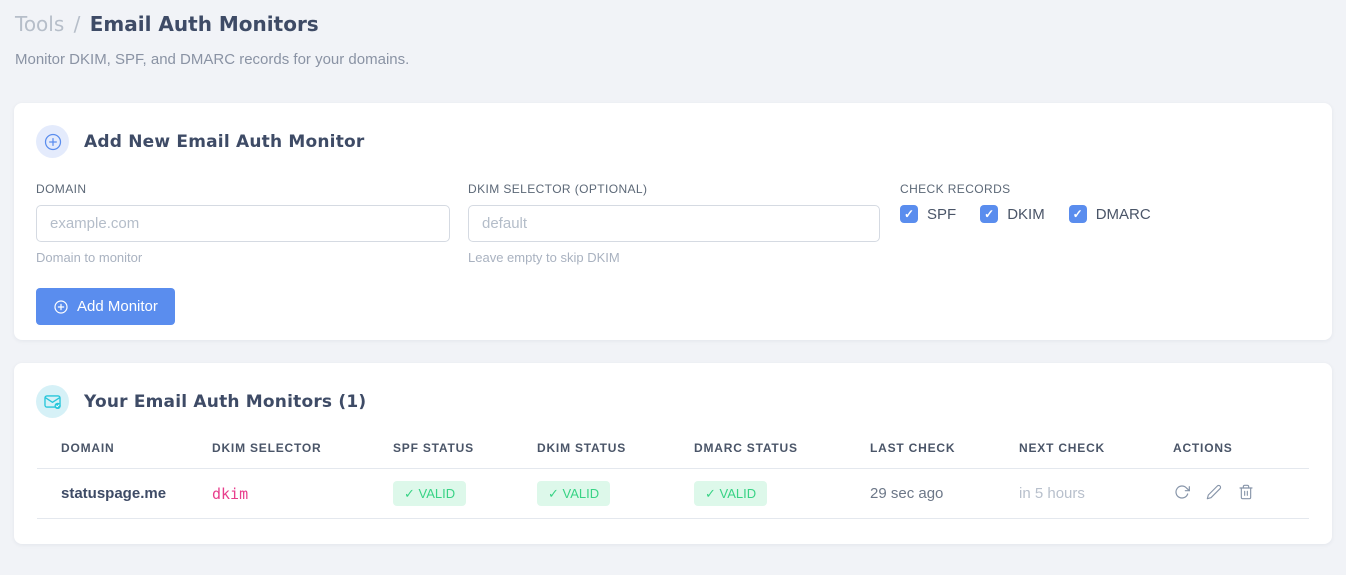 This screenshot has width=1346, height=575. Describe the element at coordinates (782, 455) in the screenshot. I see `column-header-dmarc-status: DMARC STATUS` at that location.